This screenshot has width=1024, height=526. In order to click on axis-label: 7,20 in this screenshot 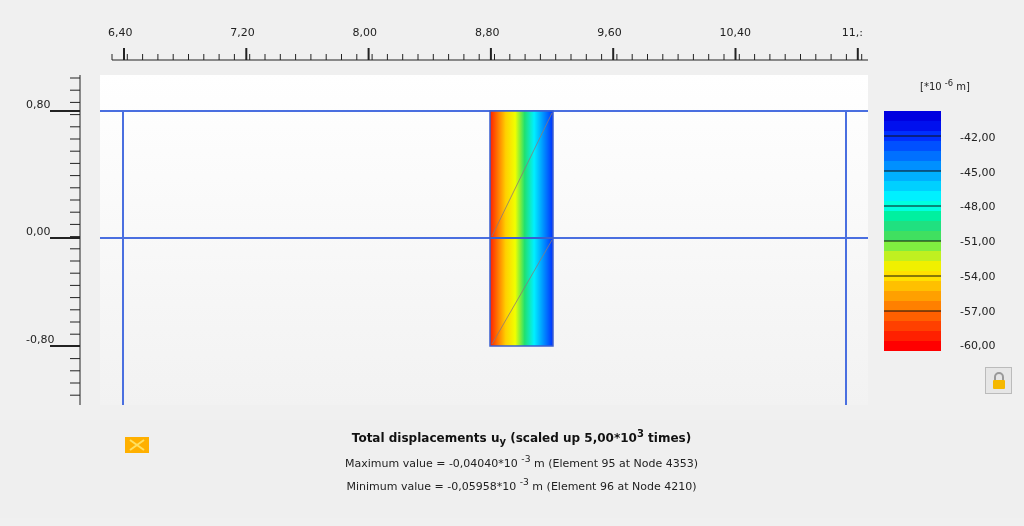, I will do `click(242, 32)`.